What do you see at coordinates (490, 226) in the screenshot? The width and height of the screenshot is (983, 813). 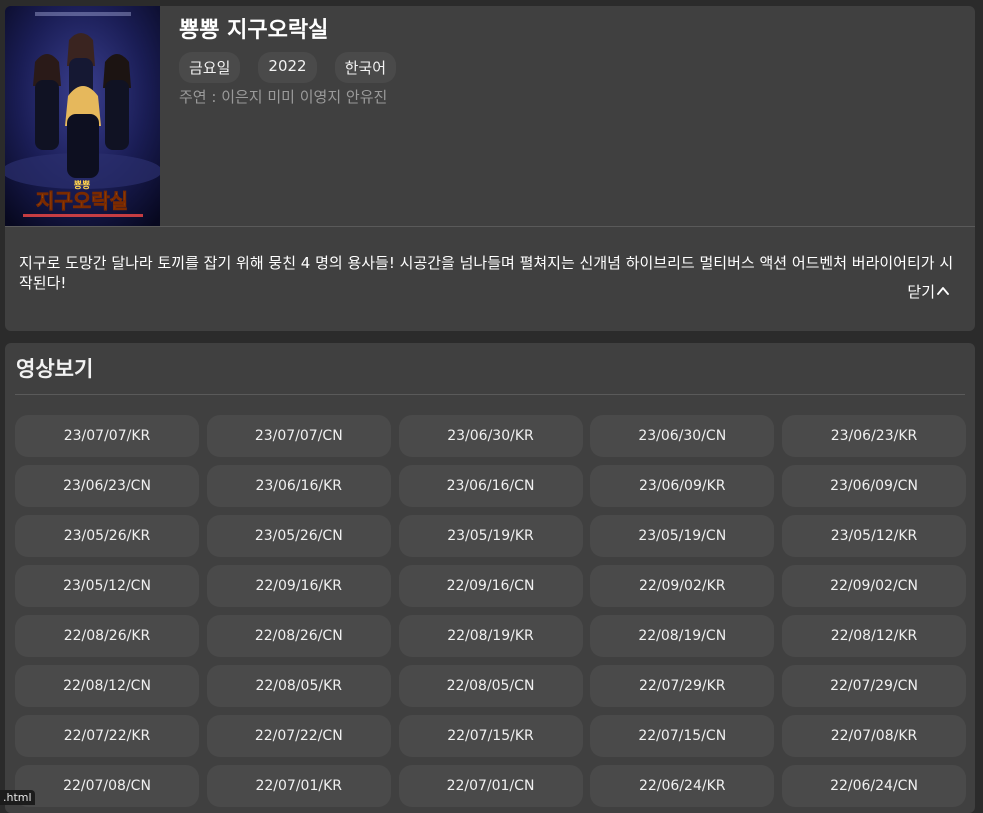 I see `info-divider` at bounding box center [490, 226].